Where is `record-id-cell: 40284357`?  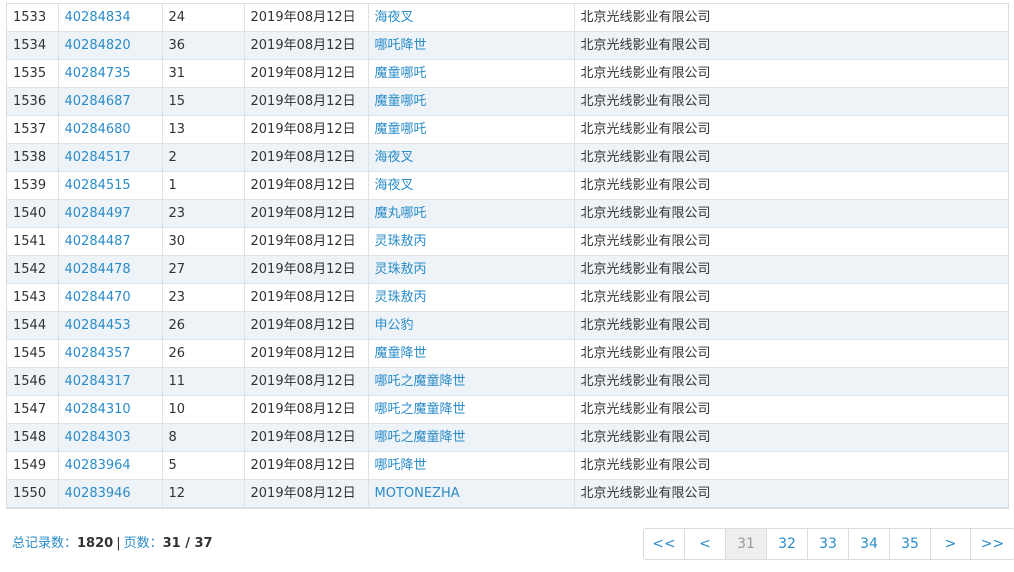
record-id-cell: 40284357 is located at coordinates (110, 353).